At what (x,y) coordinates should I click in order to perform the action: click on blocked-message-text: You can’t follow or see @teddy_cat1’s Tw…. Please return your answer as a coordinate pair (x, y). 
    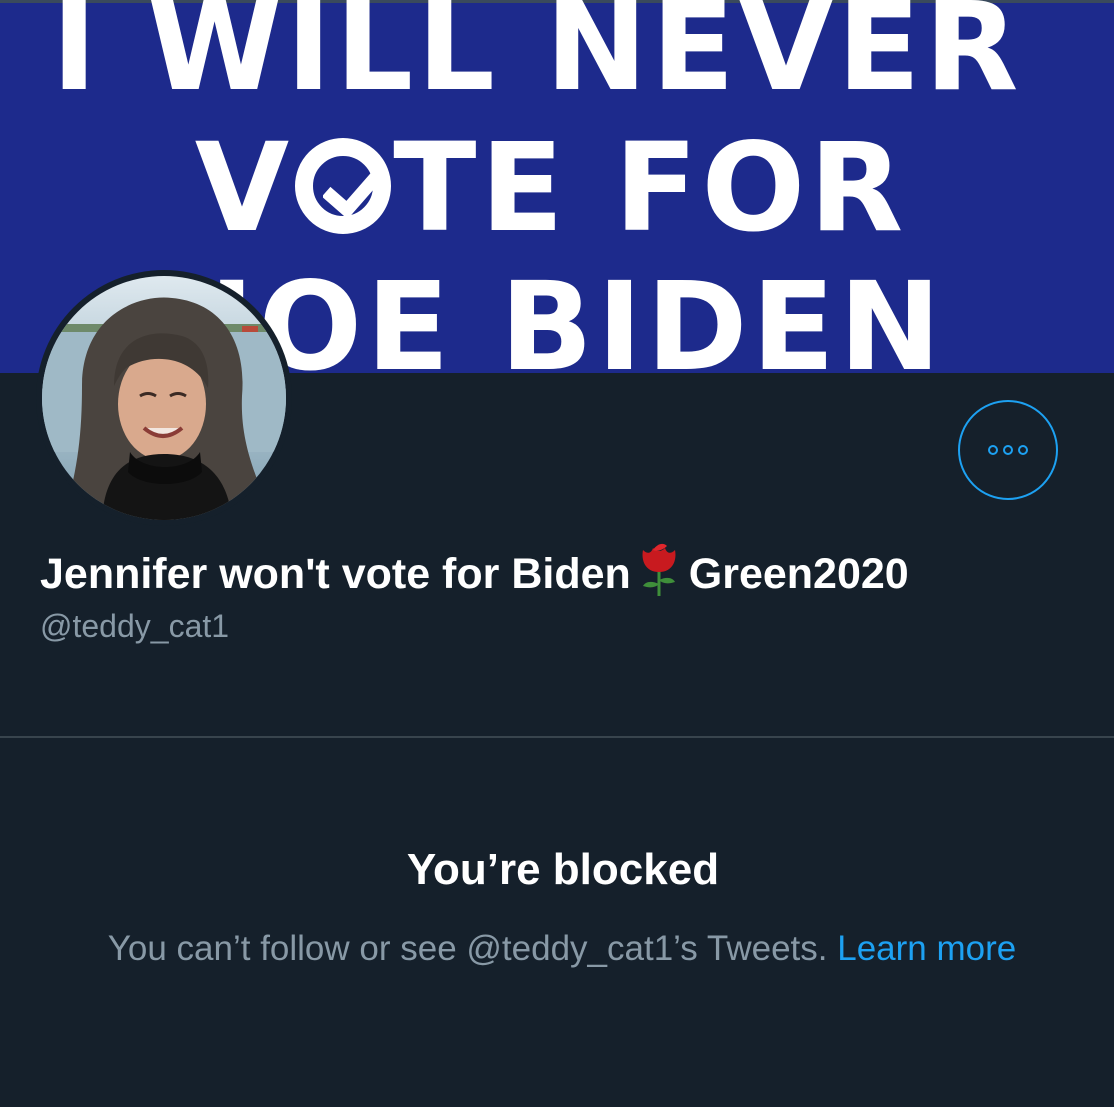
    Looking at the image, I should click on (467, 948).